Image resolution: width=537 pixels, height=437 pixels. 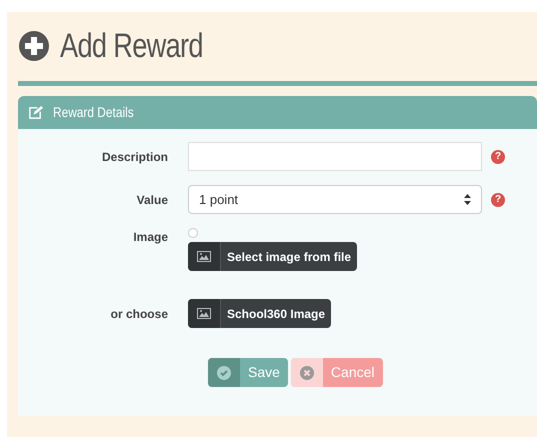 I want to click on edit-icon, so click(x=35, y=112).